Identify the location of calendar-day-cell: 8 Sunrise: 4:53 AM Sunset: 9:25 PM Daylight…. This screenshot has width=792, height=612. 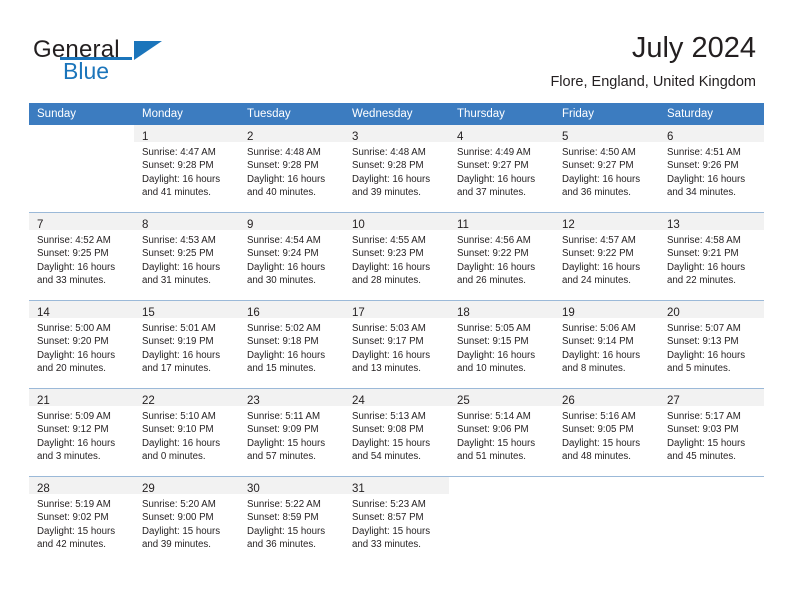
(186, 256).